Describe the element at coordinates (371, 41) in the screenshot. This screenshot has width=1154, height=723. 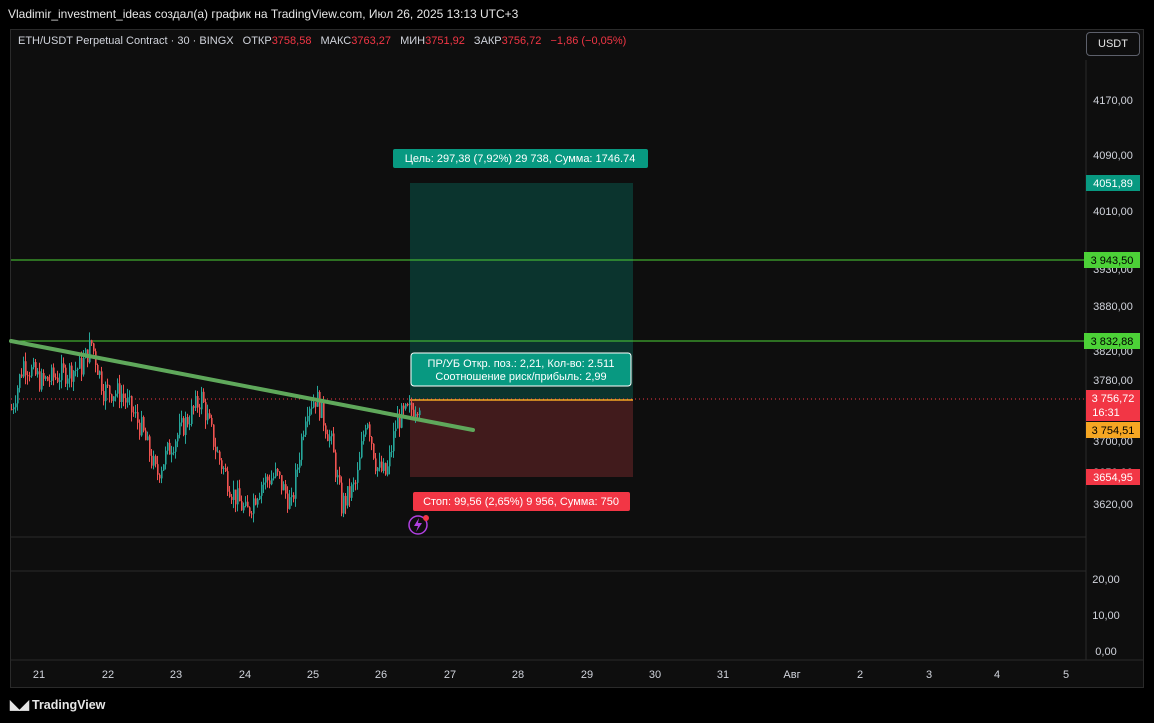
I see `high-value: 3763,27` at that location.